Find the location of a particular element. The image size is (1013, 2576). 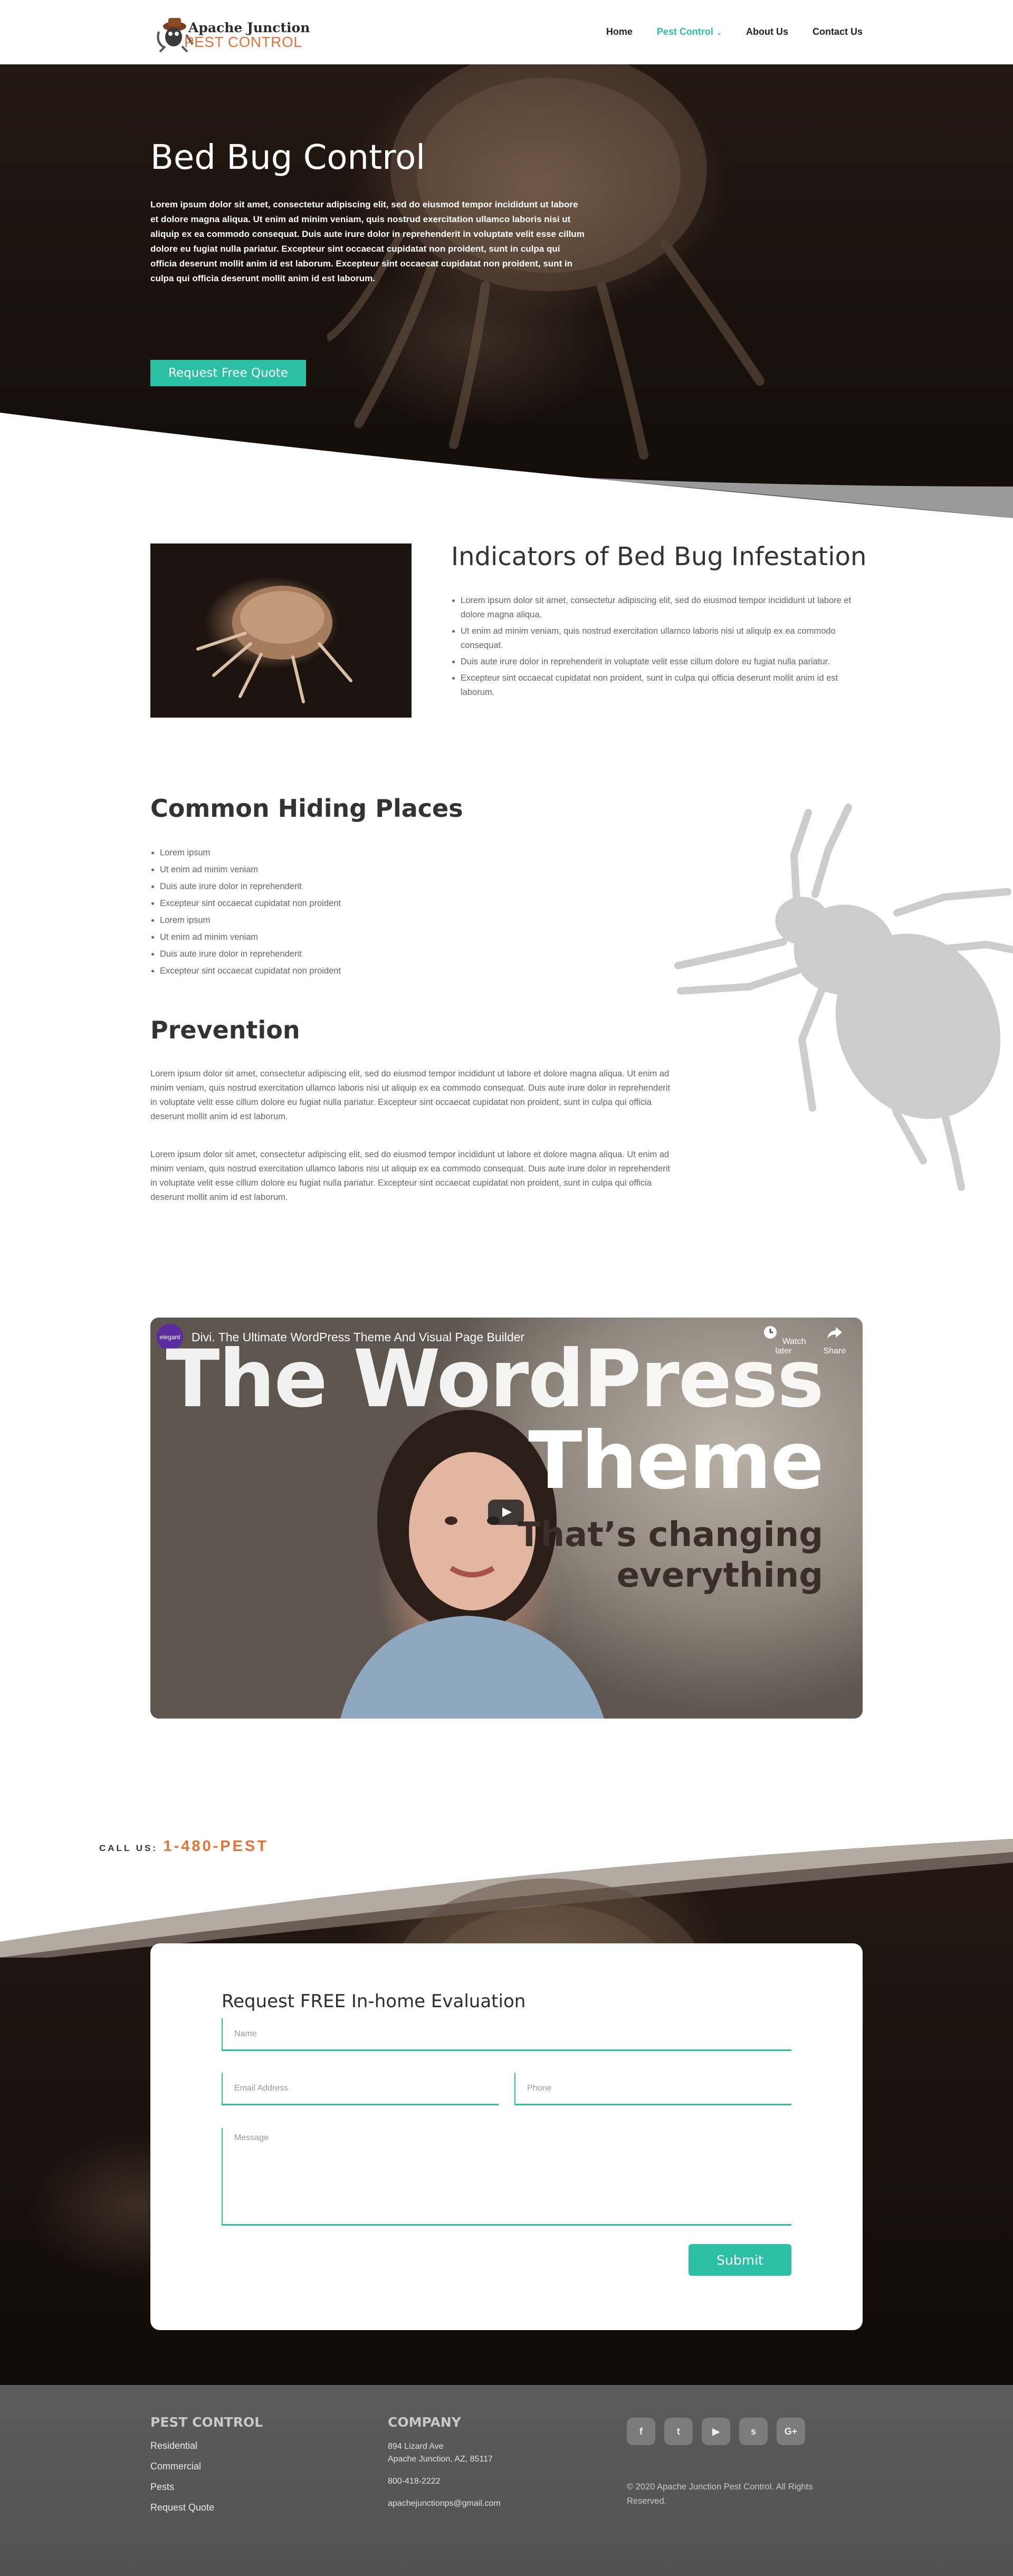

google-plus-icon: G+ is located at coordinates (791, 2431).